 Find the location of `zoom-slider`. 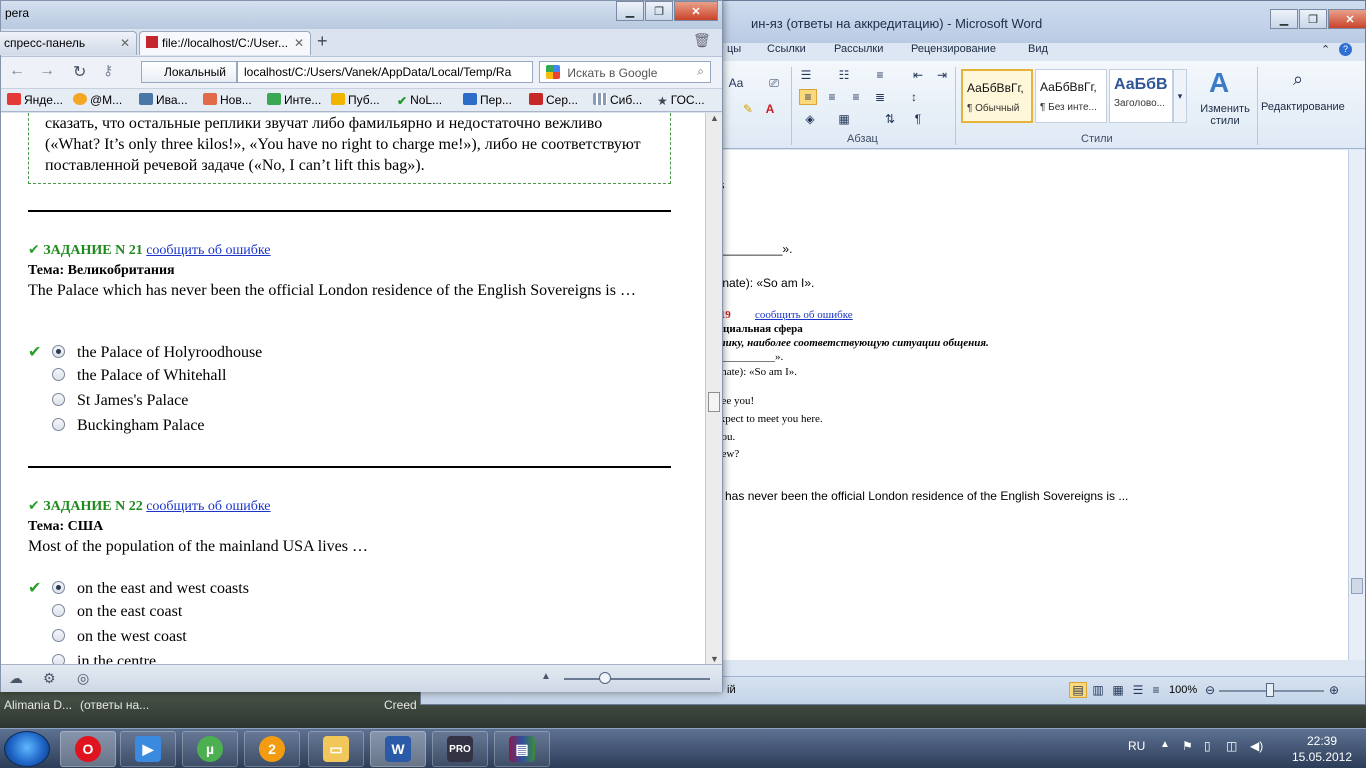

zoom-slider is located at coordinates (637, 679).